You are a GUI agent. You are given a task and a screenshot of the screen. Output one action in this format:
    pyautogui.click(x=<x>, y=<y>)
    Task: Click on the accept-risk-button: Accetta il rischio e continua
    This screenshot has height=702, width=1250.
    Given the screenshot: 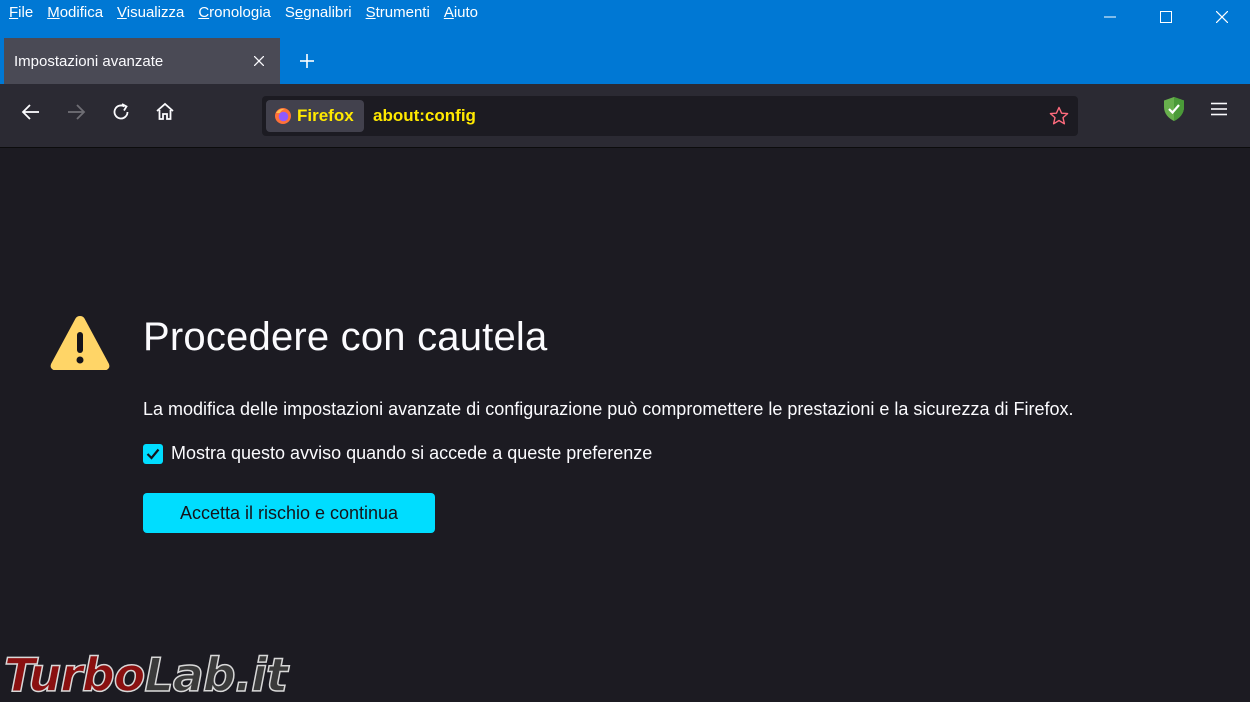 What is the action you would take?
    pyautogui.click(x=289, y=513)
    